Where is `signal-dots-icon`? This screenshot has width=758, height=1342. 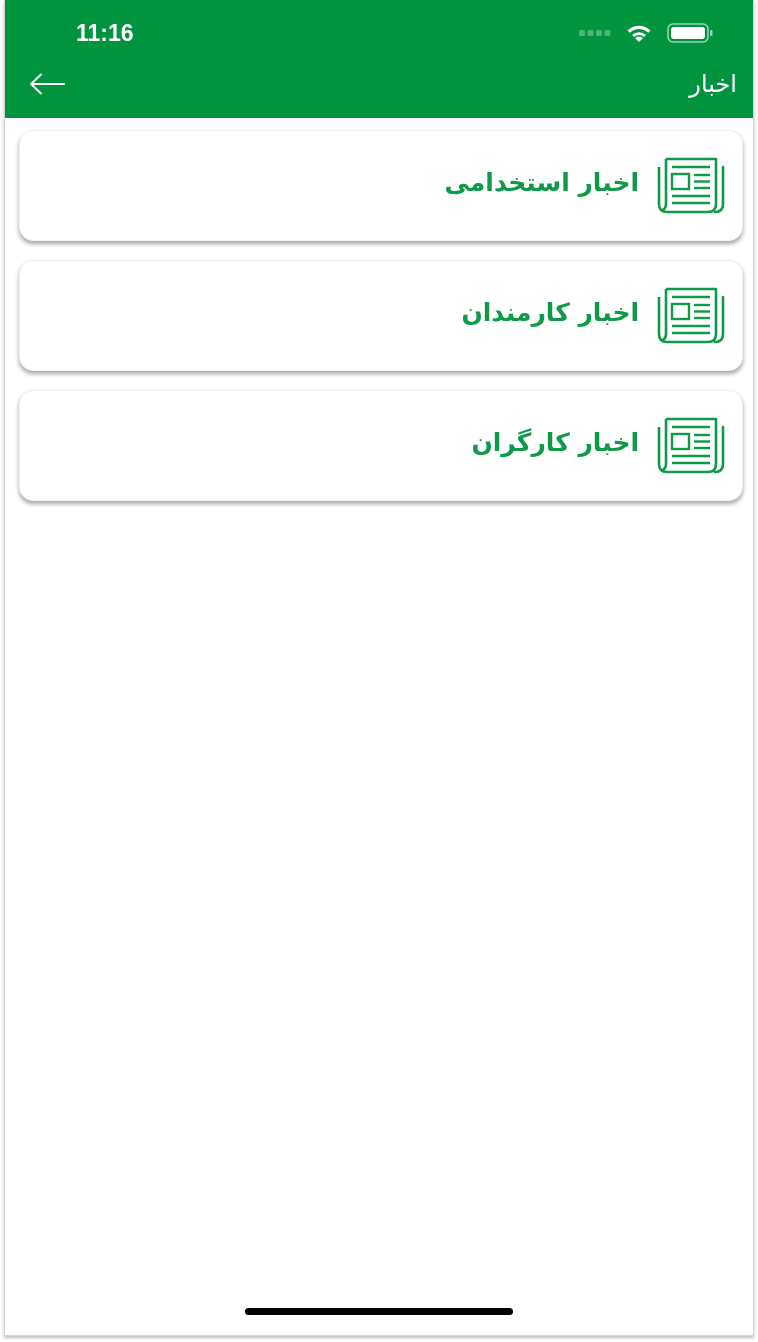
signal-dots-icon is located at coordinates (595, 33).